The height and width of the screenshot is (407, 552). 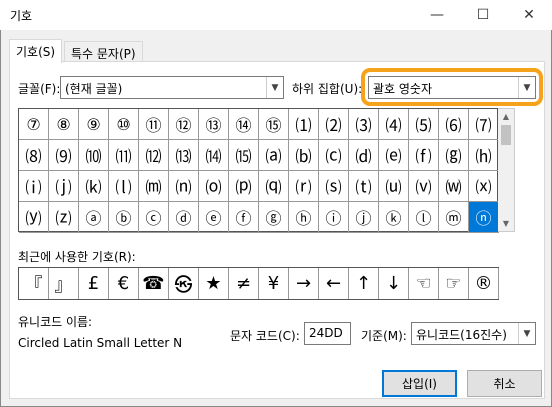 I want to click on unicode-name-label: 유니코드 이름:, so click(x=55, y=322).